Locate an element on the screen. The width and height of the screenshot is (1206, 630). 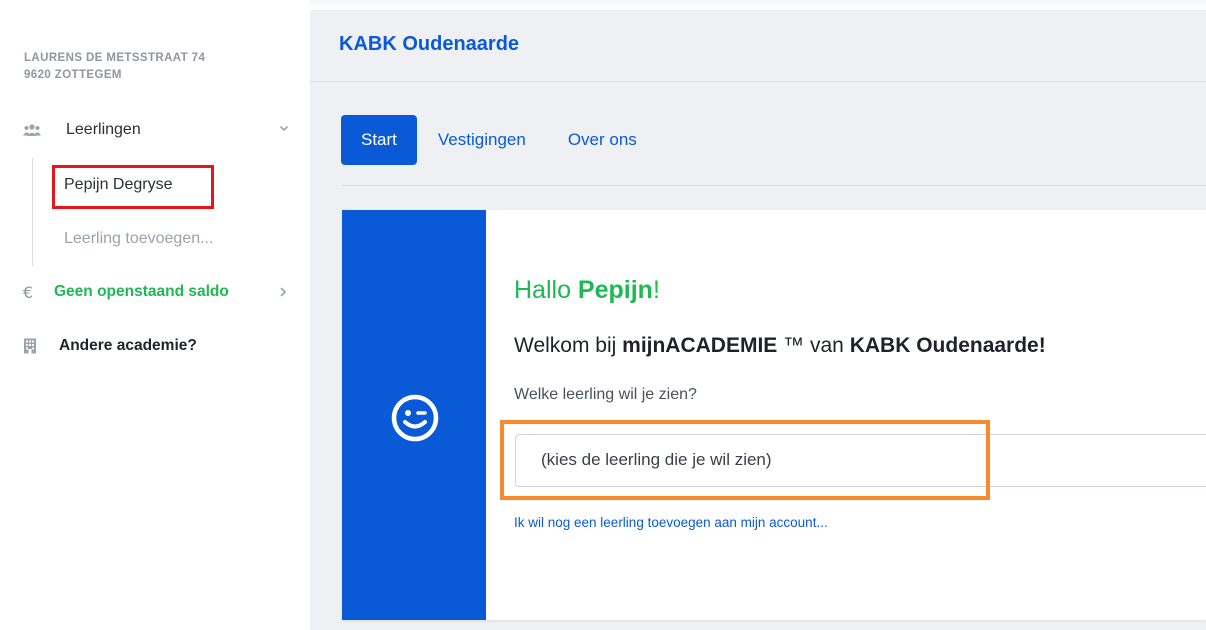
welcome-brand: mijnACADEMIE is located at coordinates (700, 345).